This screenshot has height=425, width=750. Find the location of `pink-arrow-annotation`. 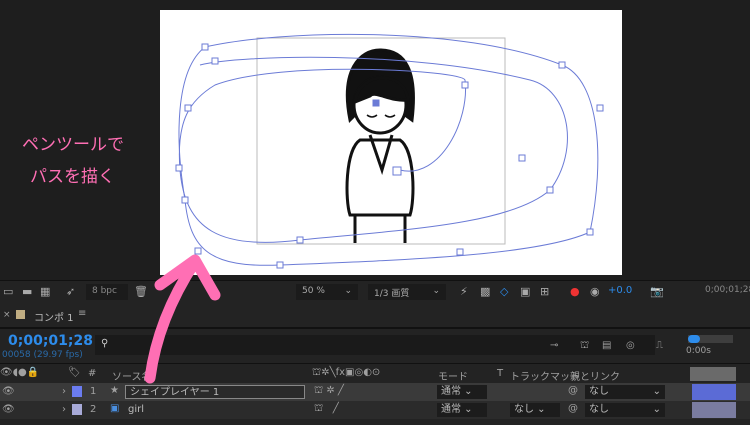

pink-arrow-annotation is located at coordinates (182, 319).